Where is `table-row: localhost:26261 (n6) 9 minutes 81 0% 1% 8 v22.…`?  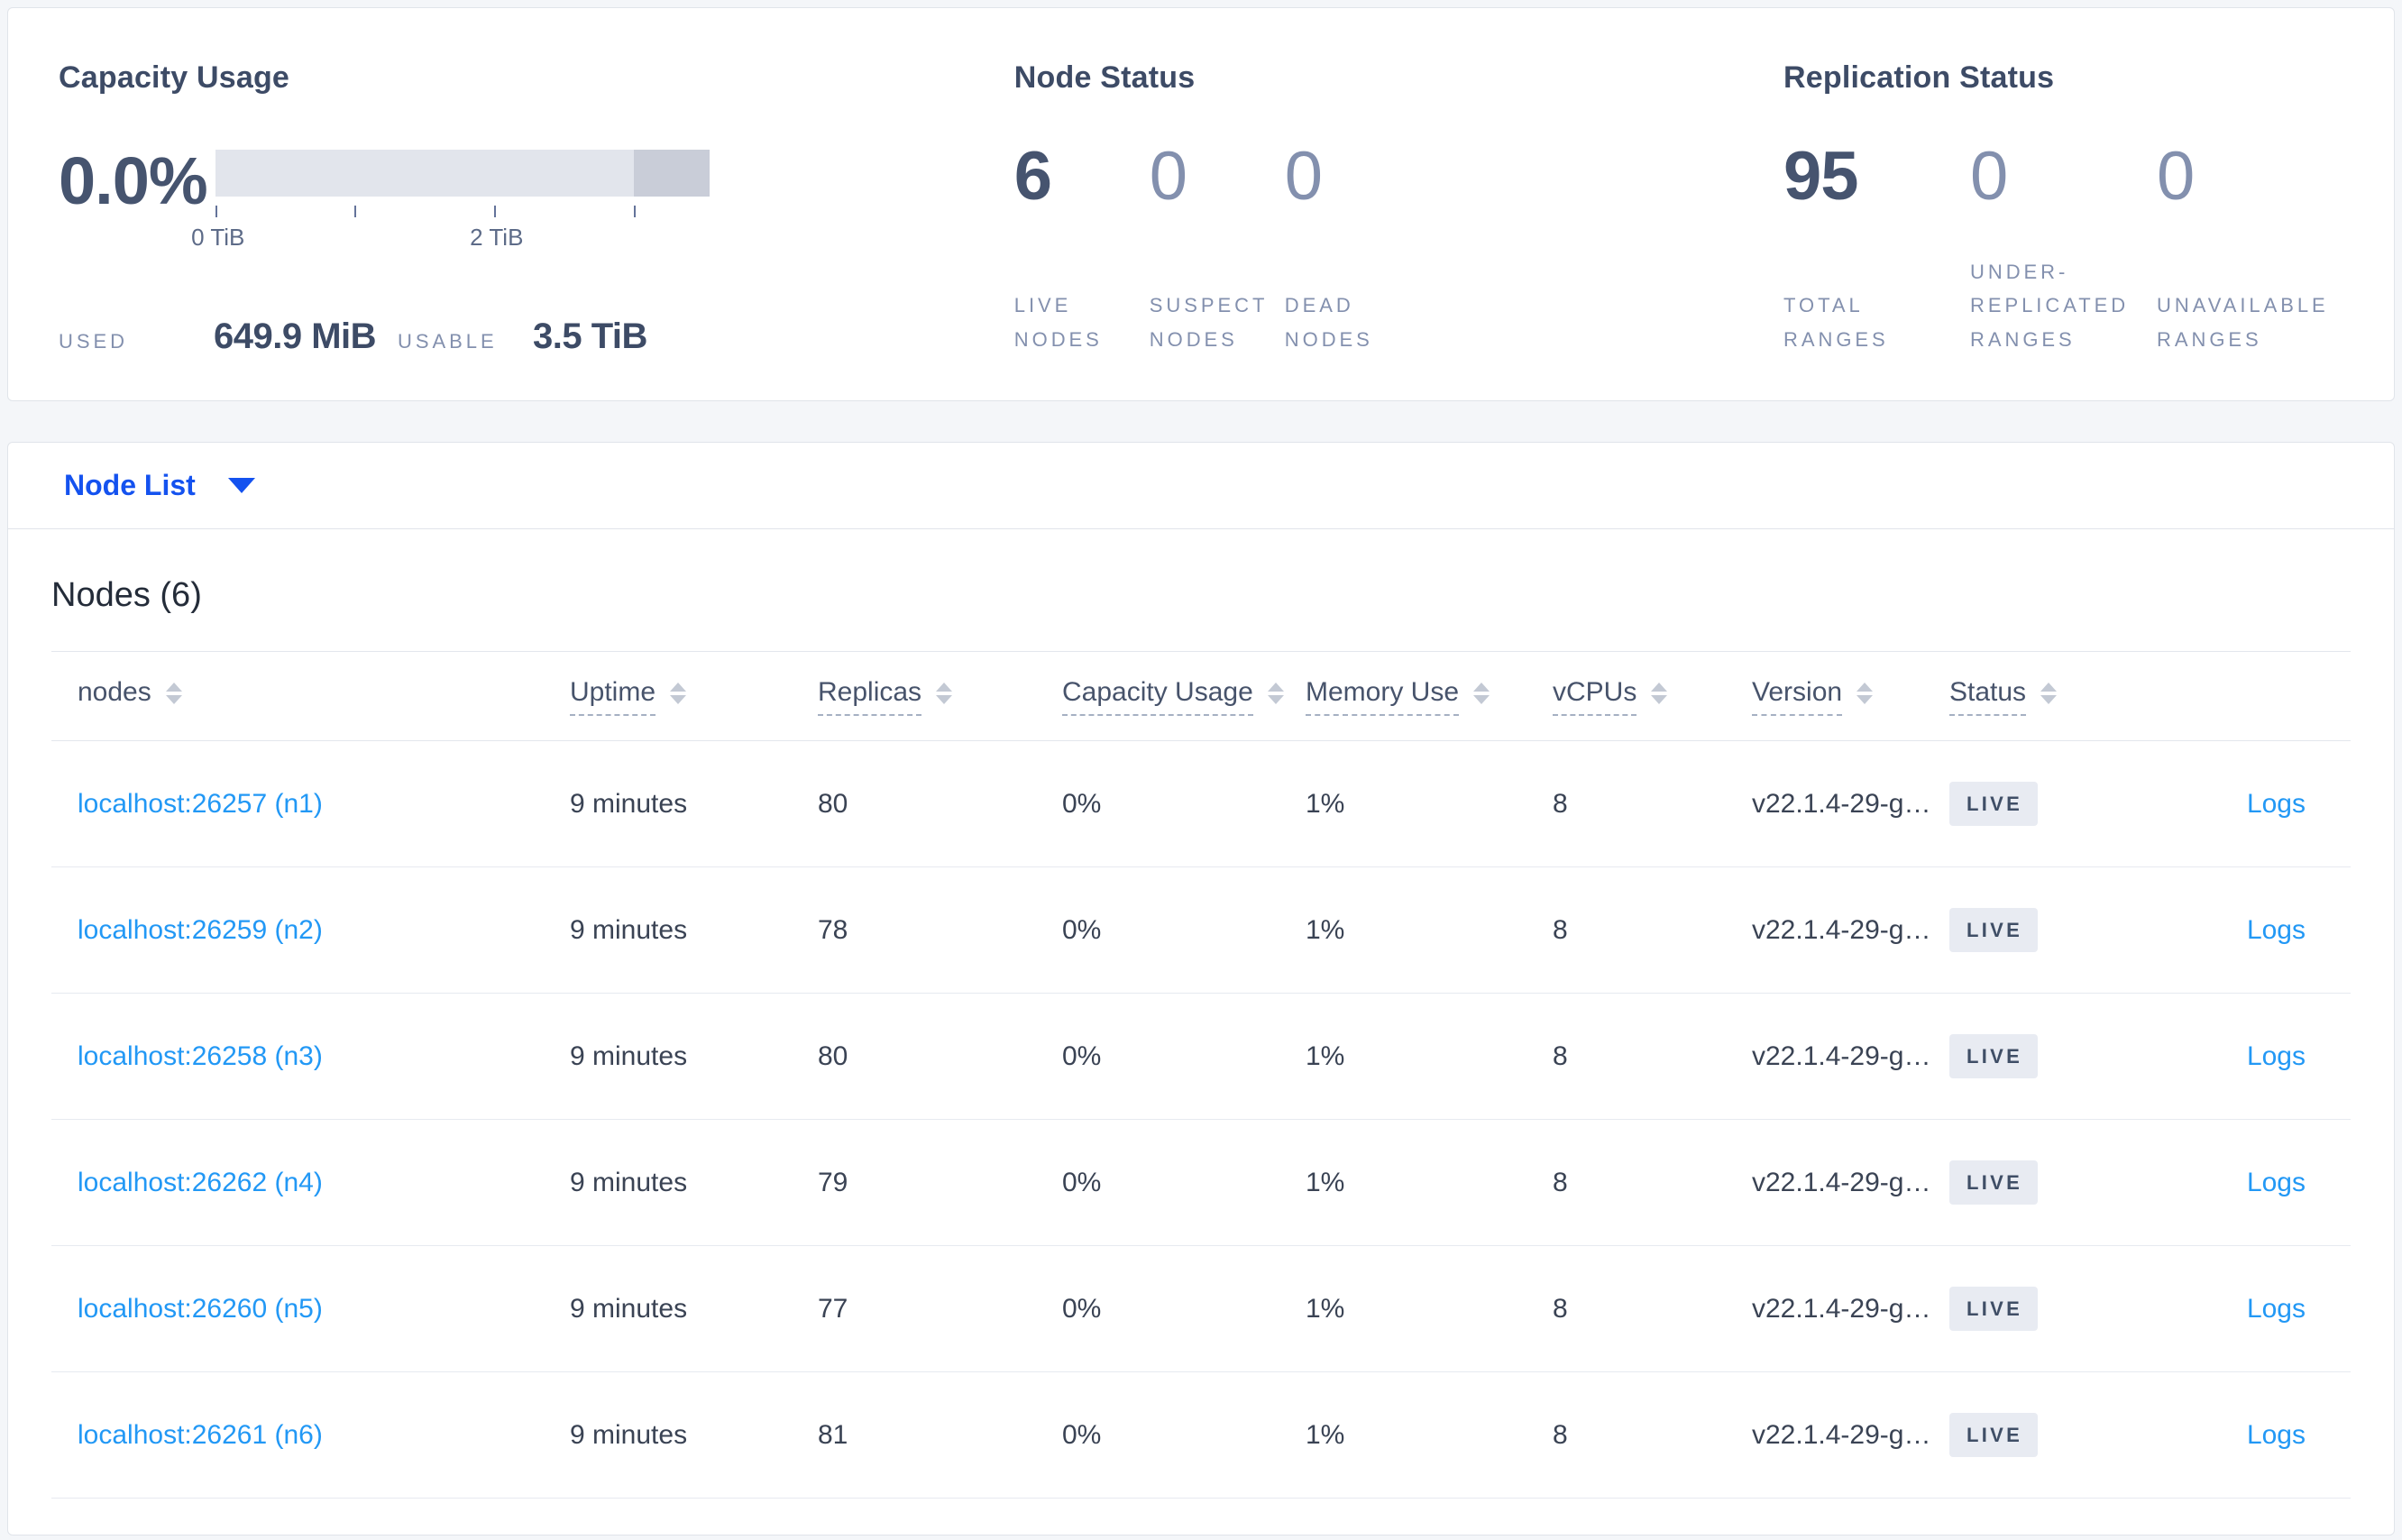
table-row: localhost:26261 (n6) 9 minutes 81 0% 1% 8 v22.… is located at coordinates (1201, 1436).